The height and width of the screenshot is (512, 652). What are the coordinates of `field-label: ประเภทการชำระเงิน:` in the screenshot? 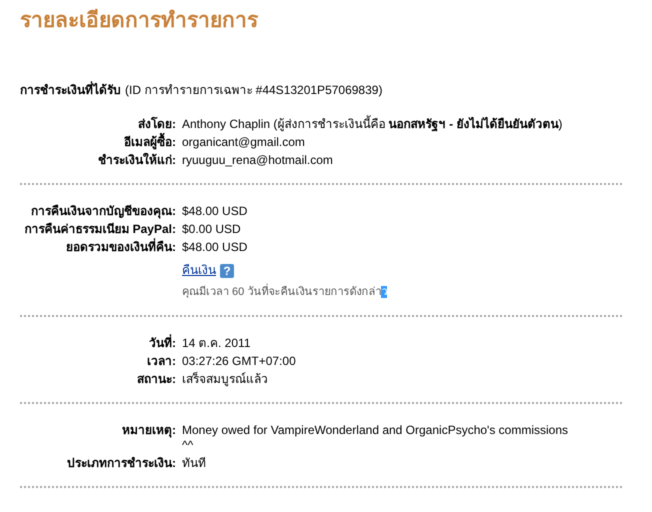 It's located at (121, 463).